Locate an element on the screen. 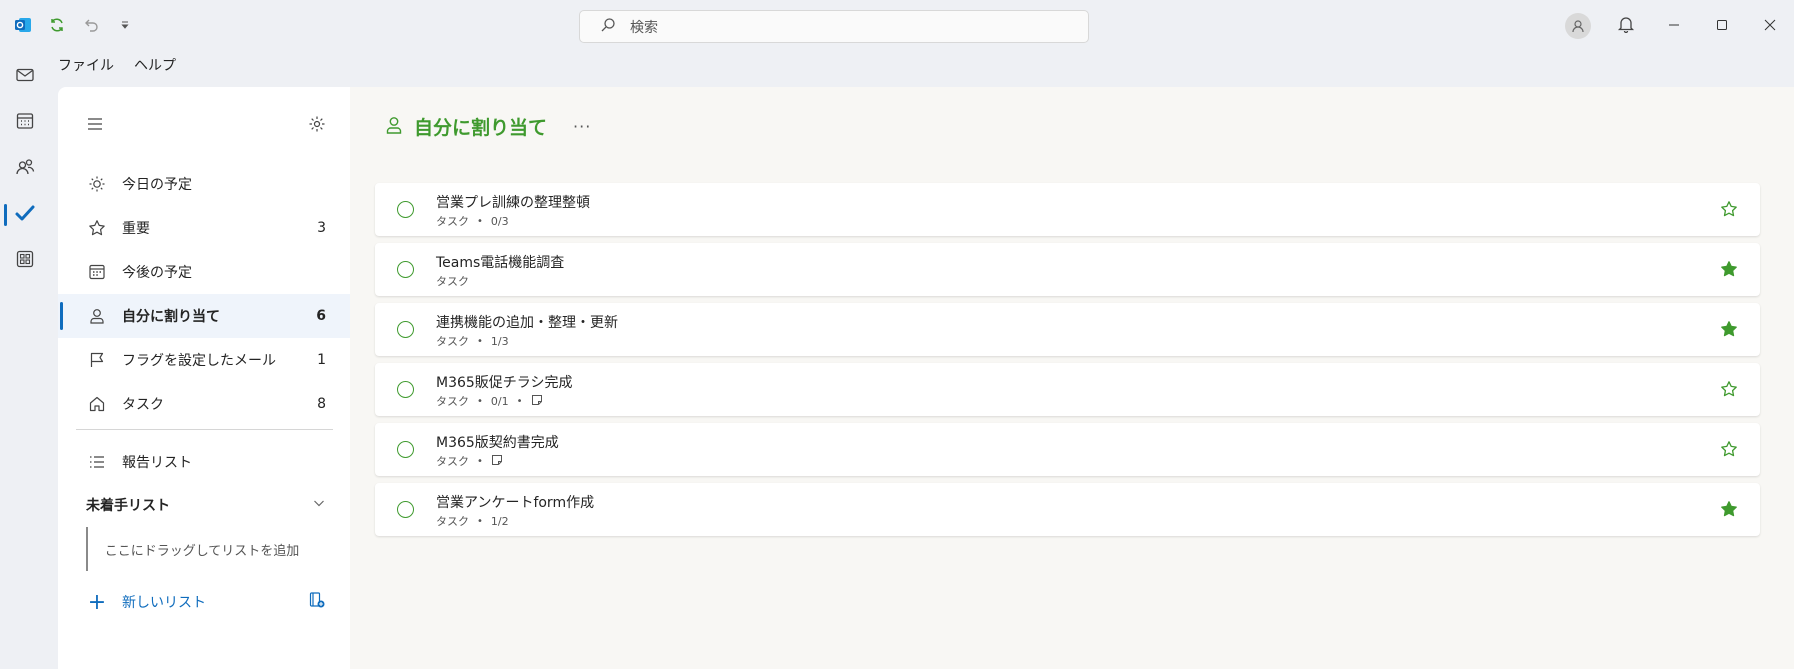 This screenshot has height=669, width=1794. sync-icon is located at coordinates (57, 25).